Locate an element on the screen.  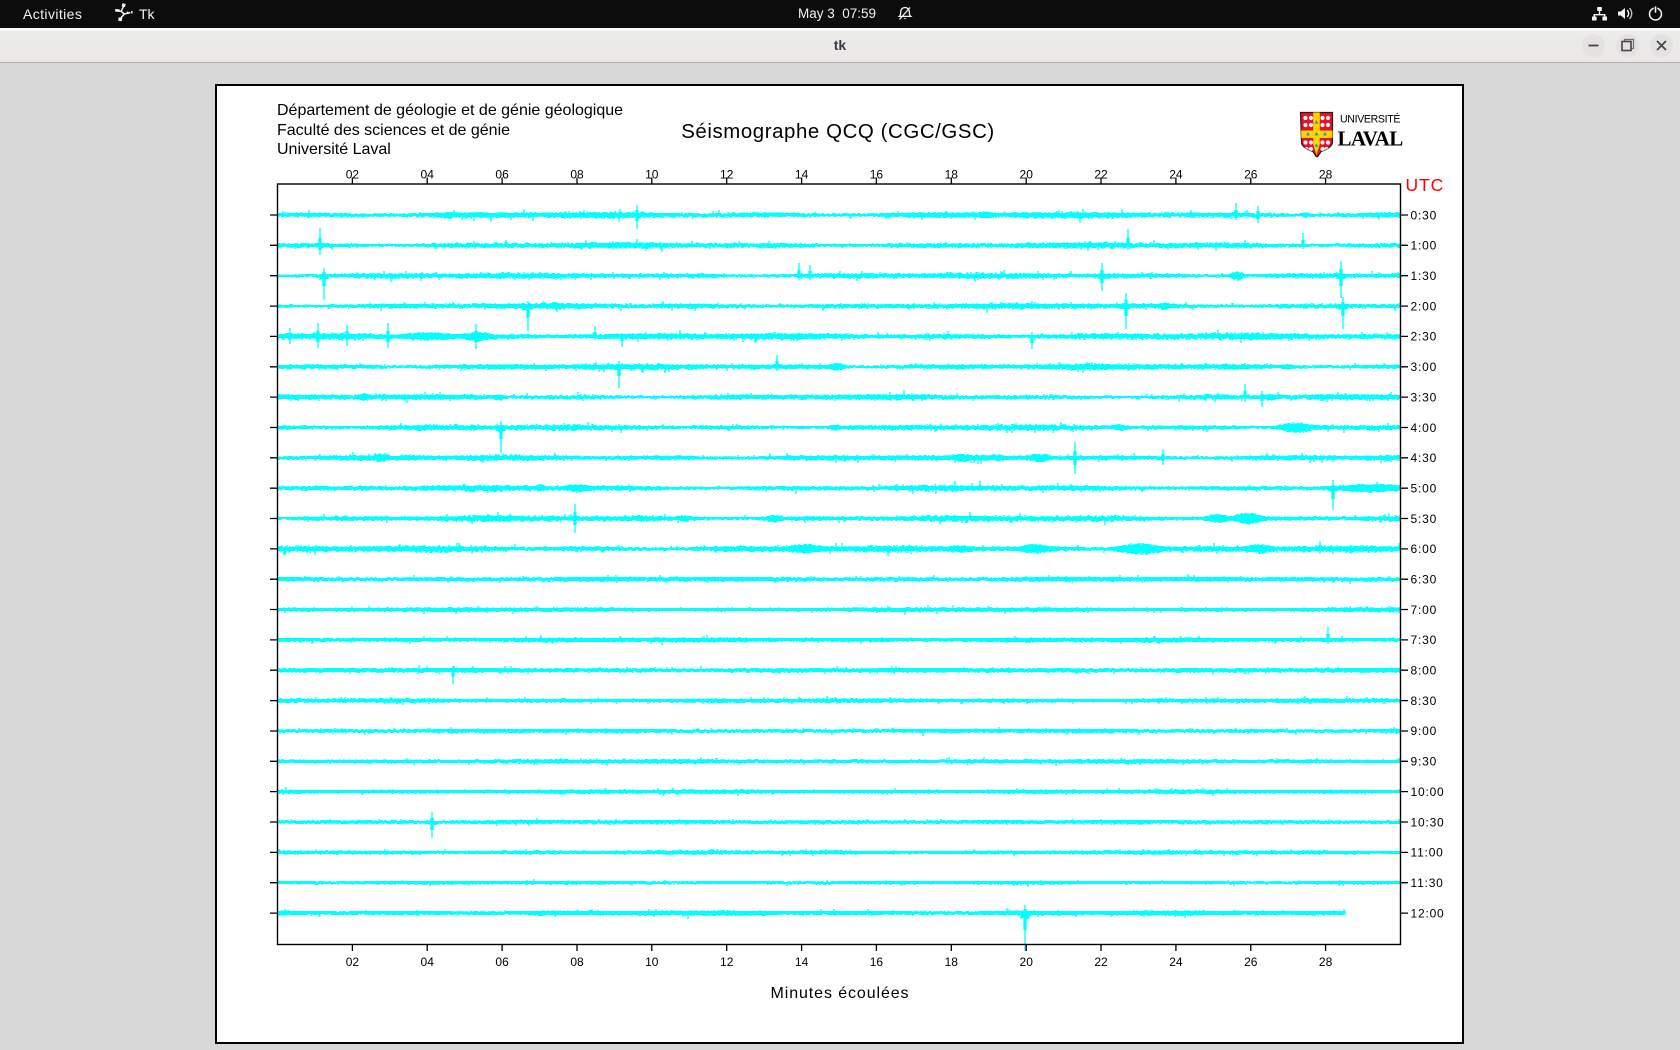
svg-text: UNIVERSITÉ is located at coordinates (1370, 119).